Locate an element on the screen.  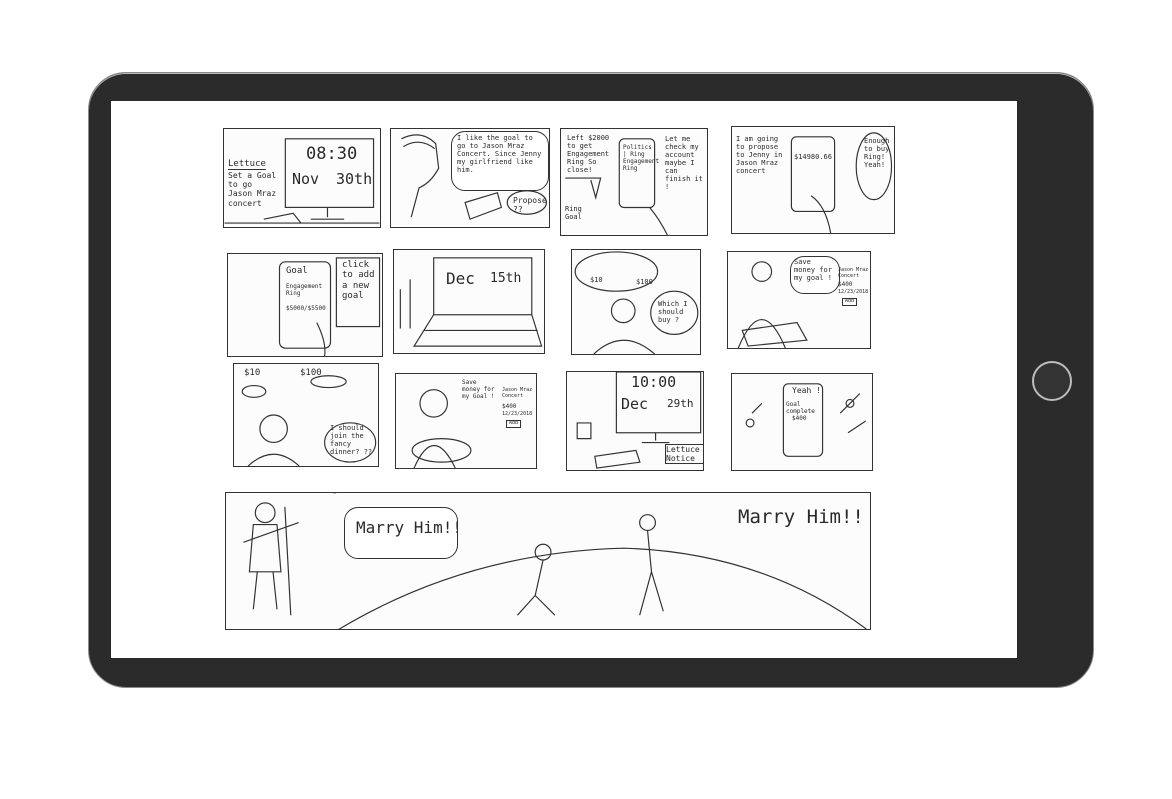
clock-month: Nov is located at coordinates (306, 179).